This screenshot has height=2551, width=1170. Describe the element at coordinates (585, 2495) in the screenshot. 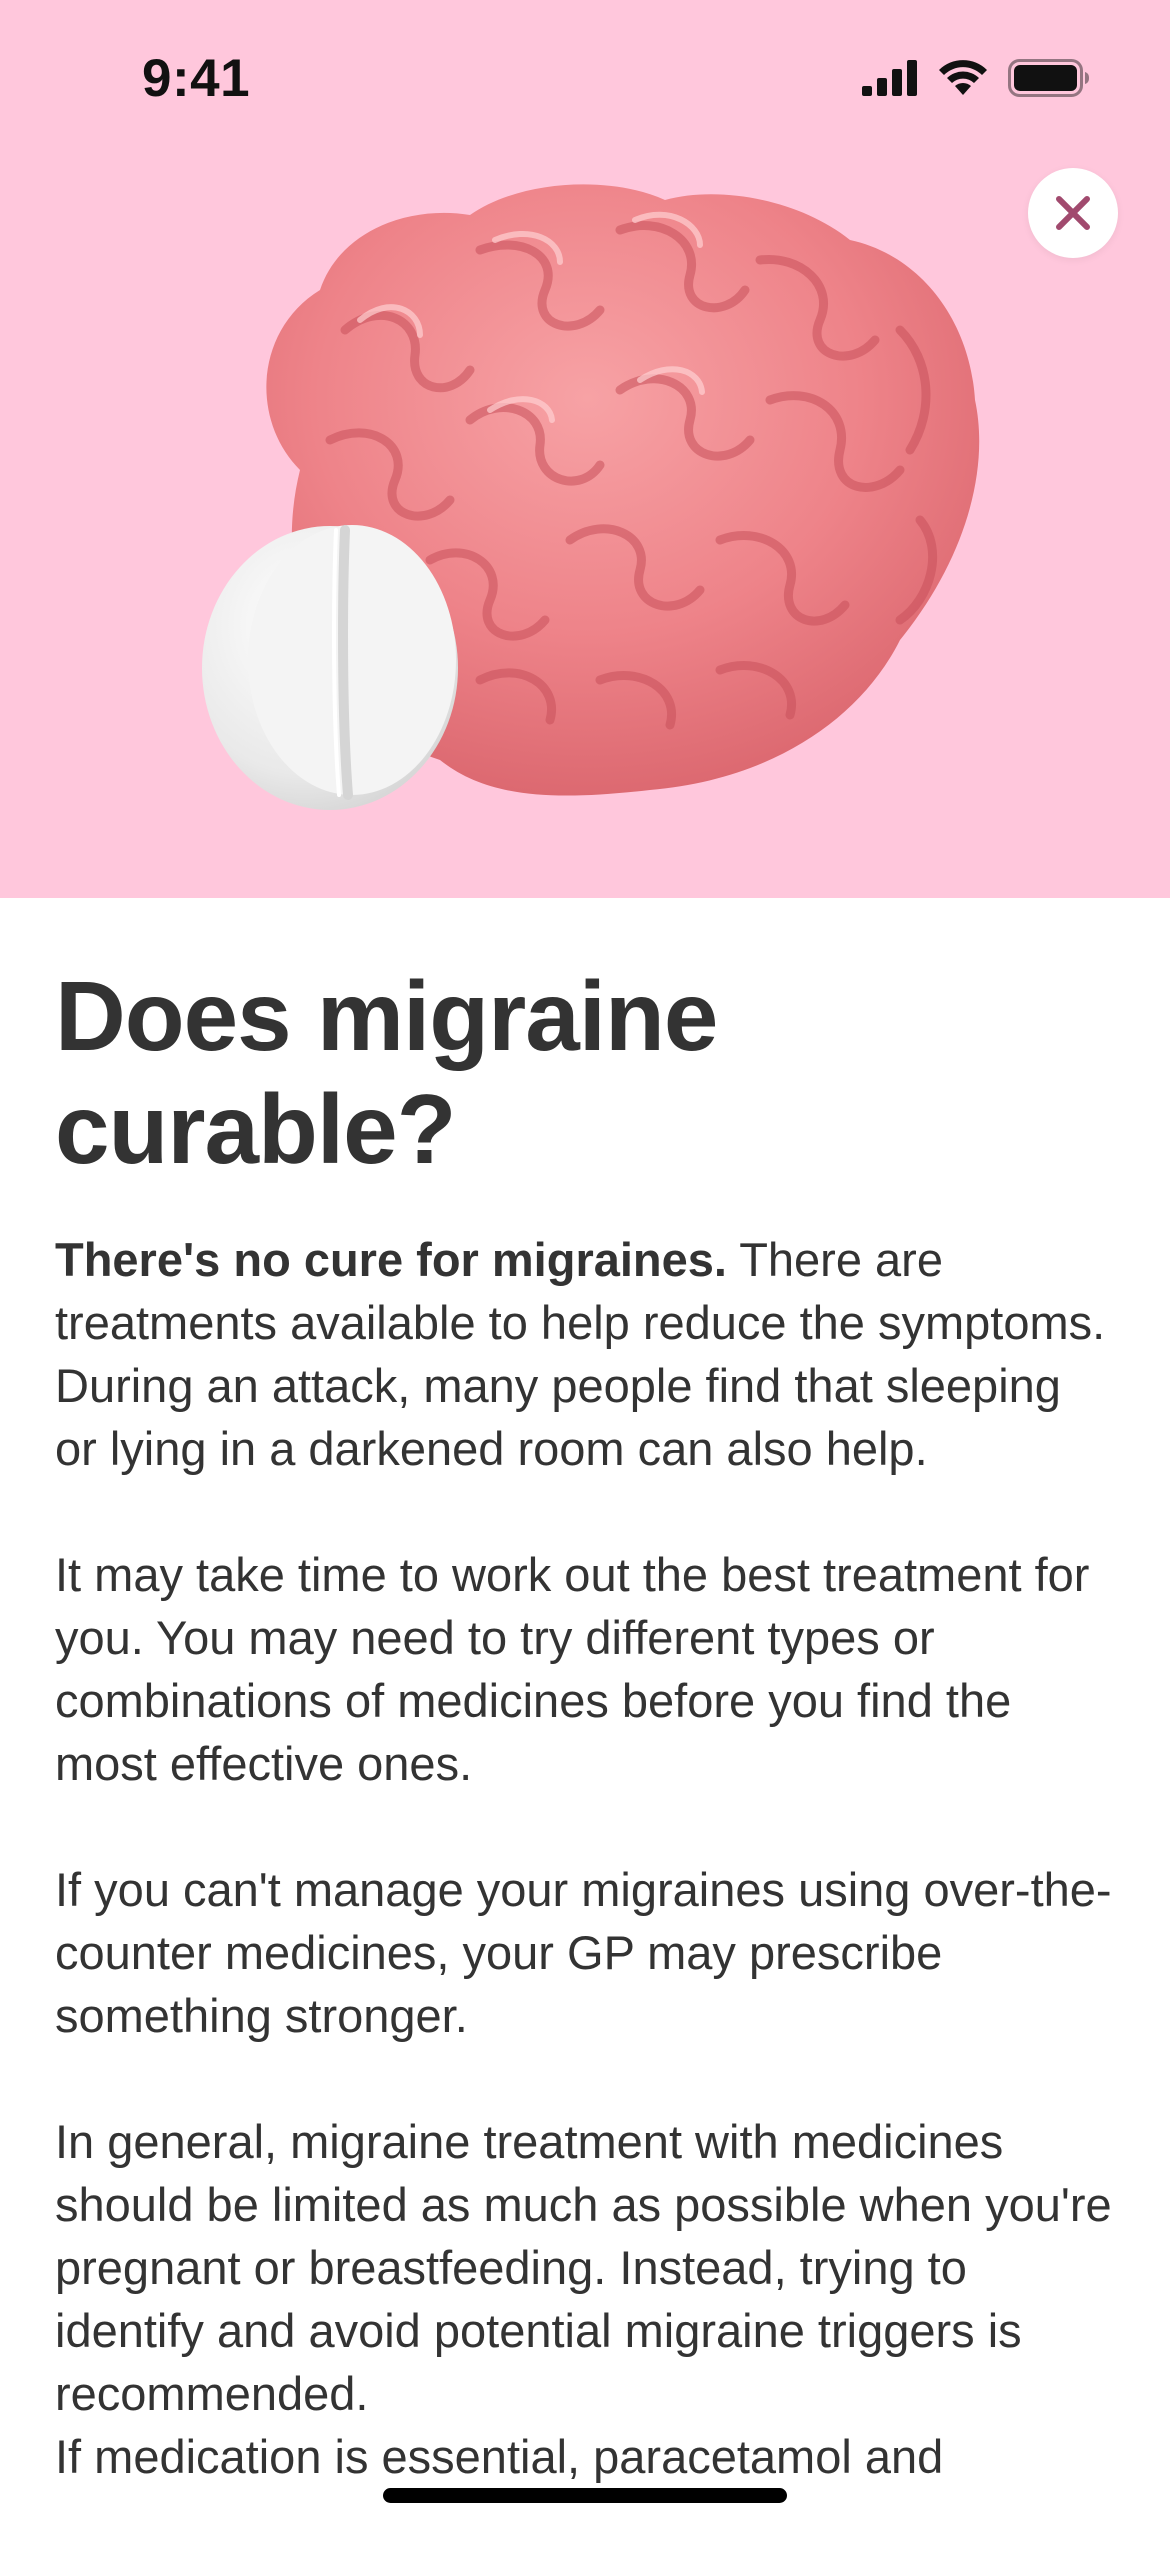

I see `home-indicator` at that location.